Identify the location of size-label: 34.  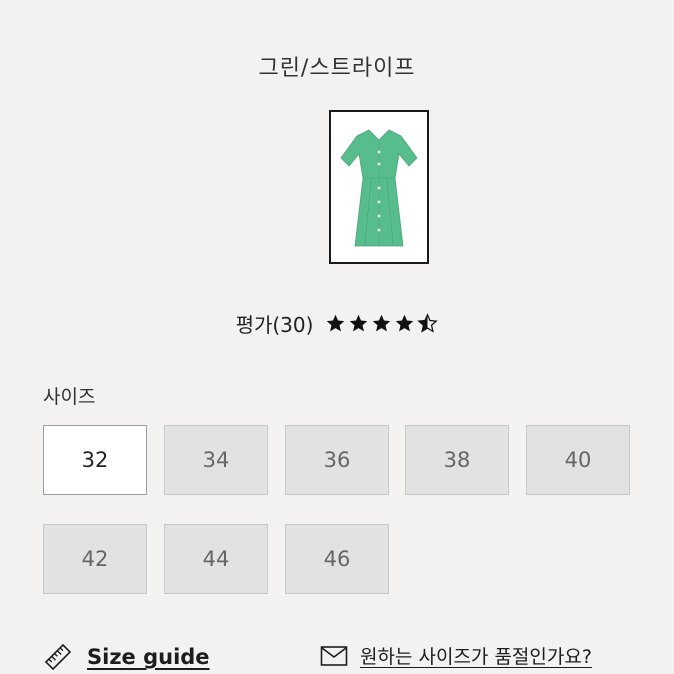
(216, 460).